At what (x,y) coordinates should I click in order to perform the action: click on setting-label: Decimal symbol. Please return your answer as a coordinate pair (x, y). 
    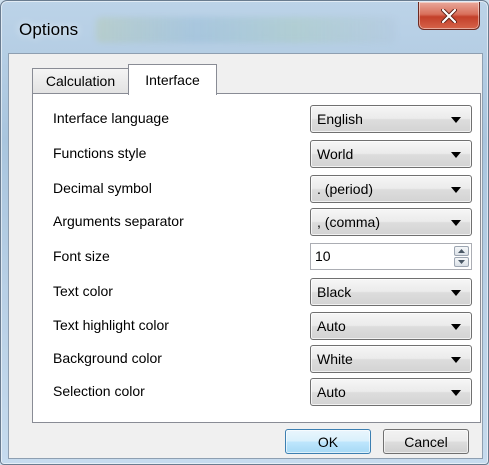
    Looking at the image, I should click on (102, 188).